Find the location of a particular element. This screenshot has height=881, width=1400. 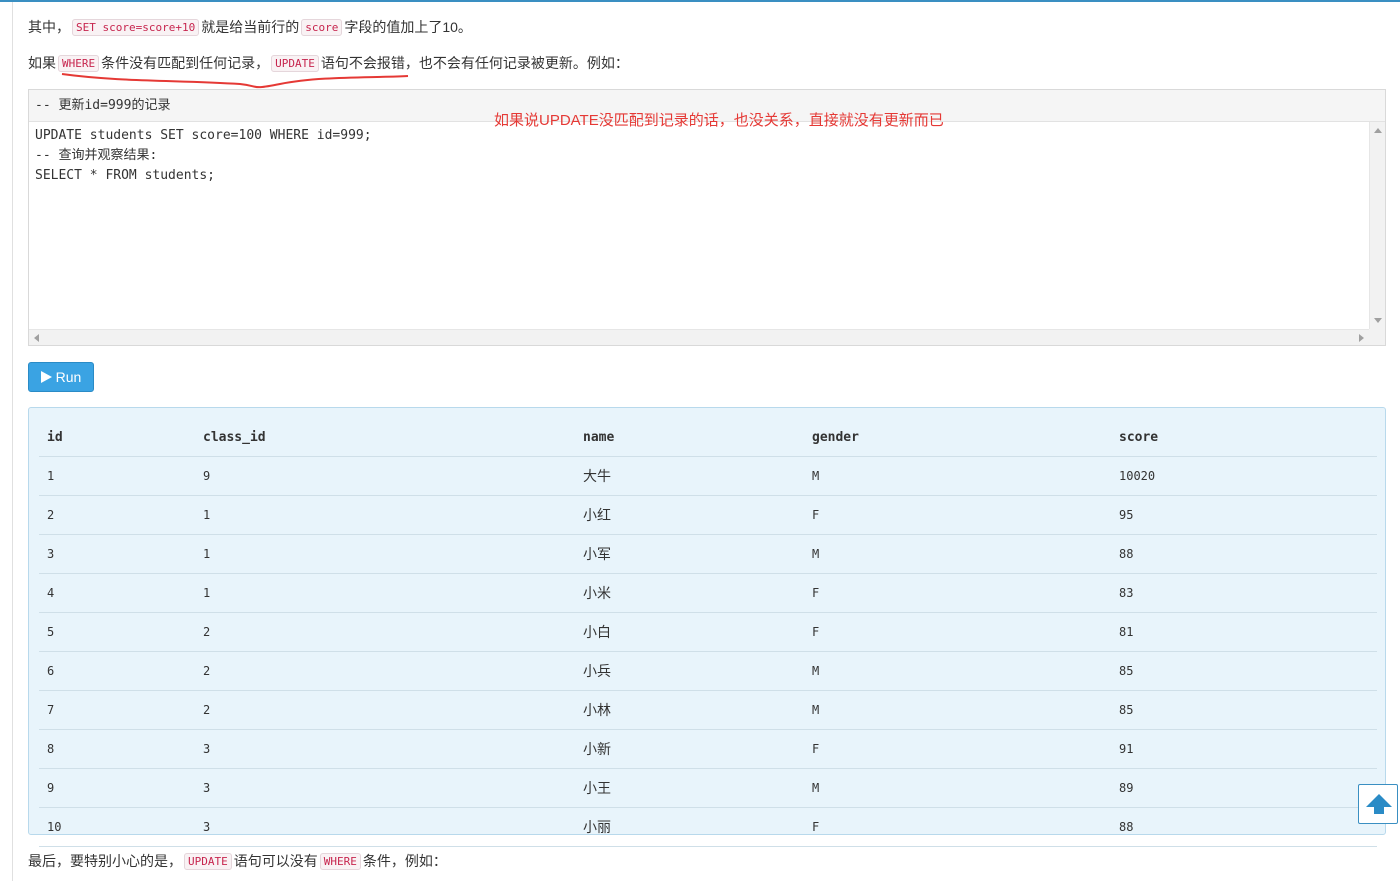

table-row: 1 9 大牛 M 10020 is located at coordinates (708, 476).